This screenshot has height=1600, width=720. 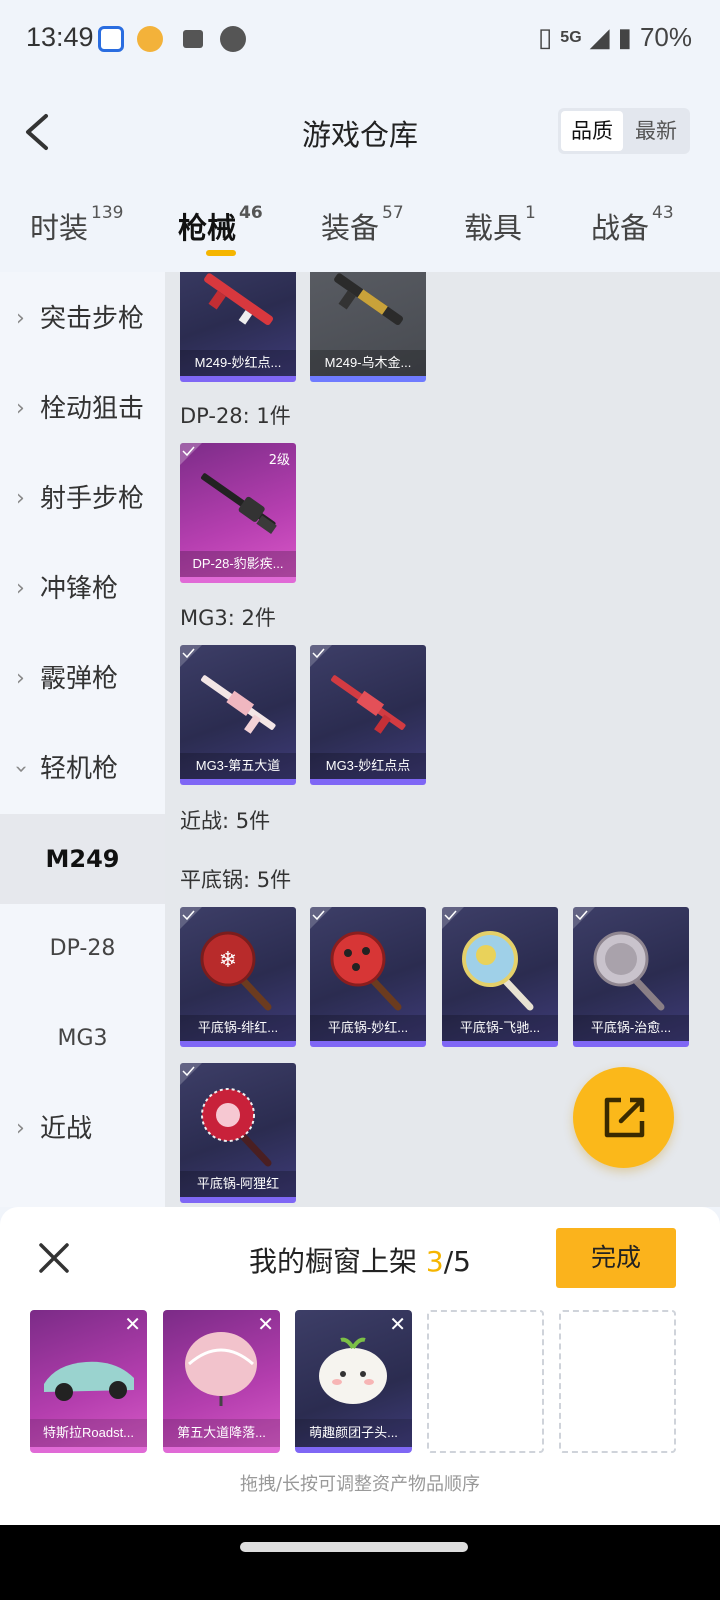 I want to click on tab-firearms: 枪械 46, so click(x=220, y=225).